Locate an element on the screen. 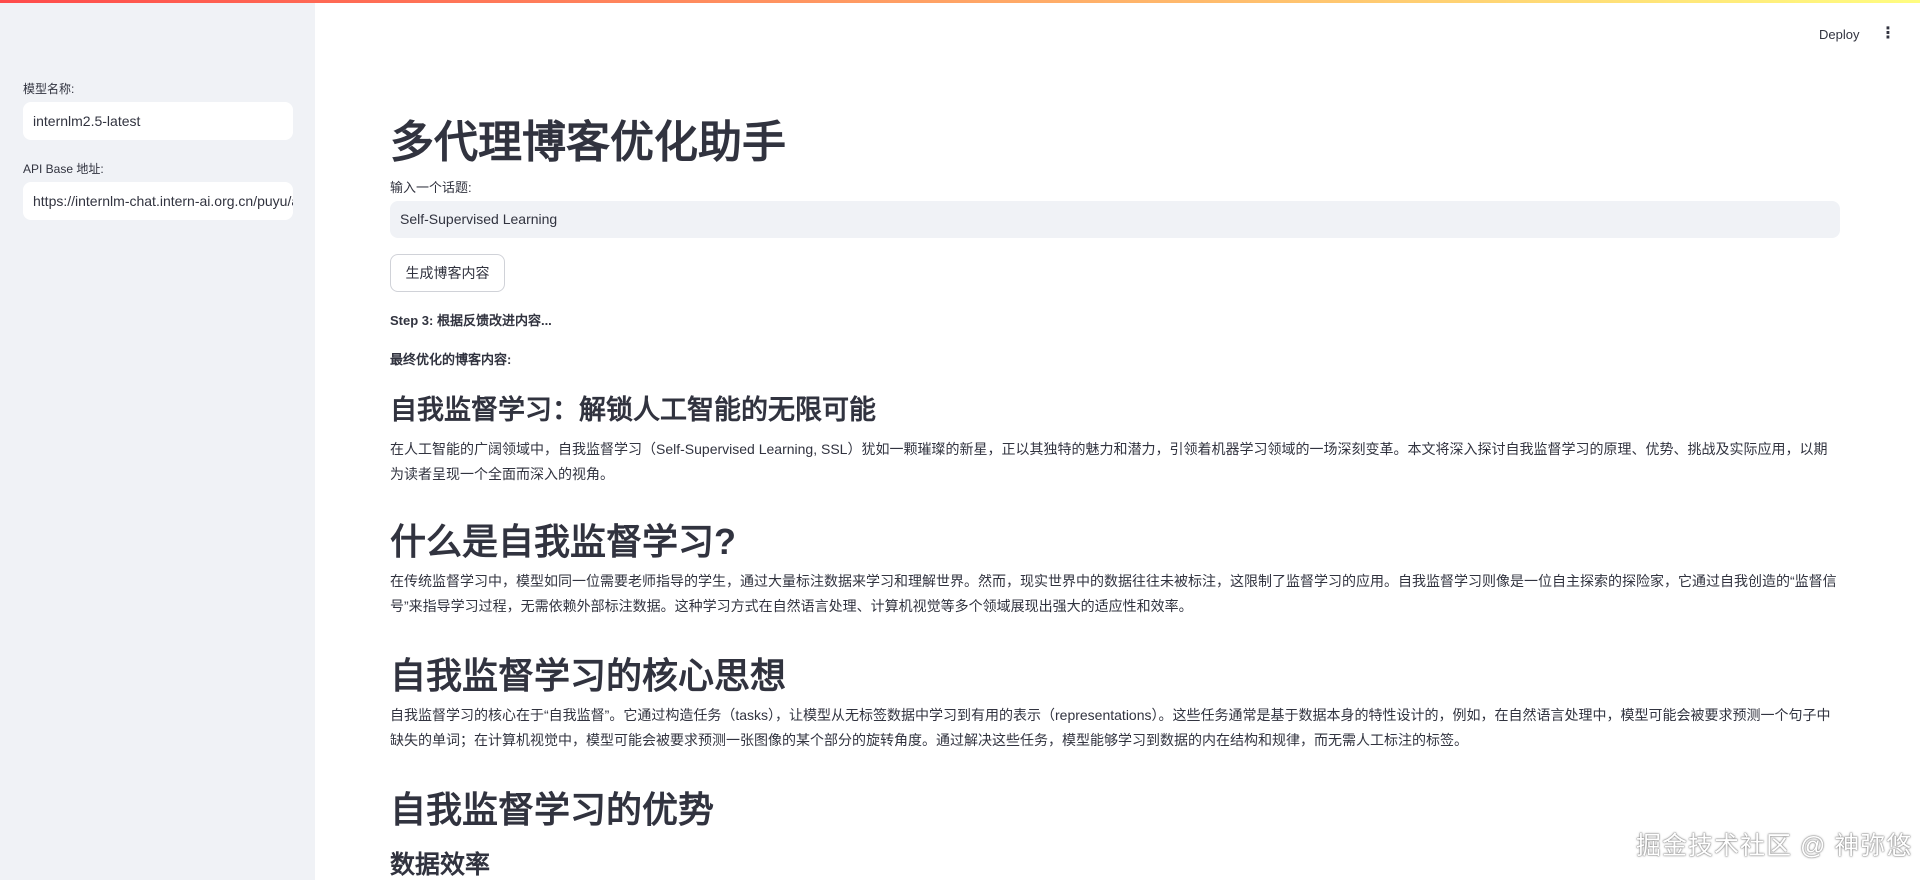  model-name-label: 模型名称: is located at coordinates (49, 89).